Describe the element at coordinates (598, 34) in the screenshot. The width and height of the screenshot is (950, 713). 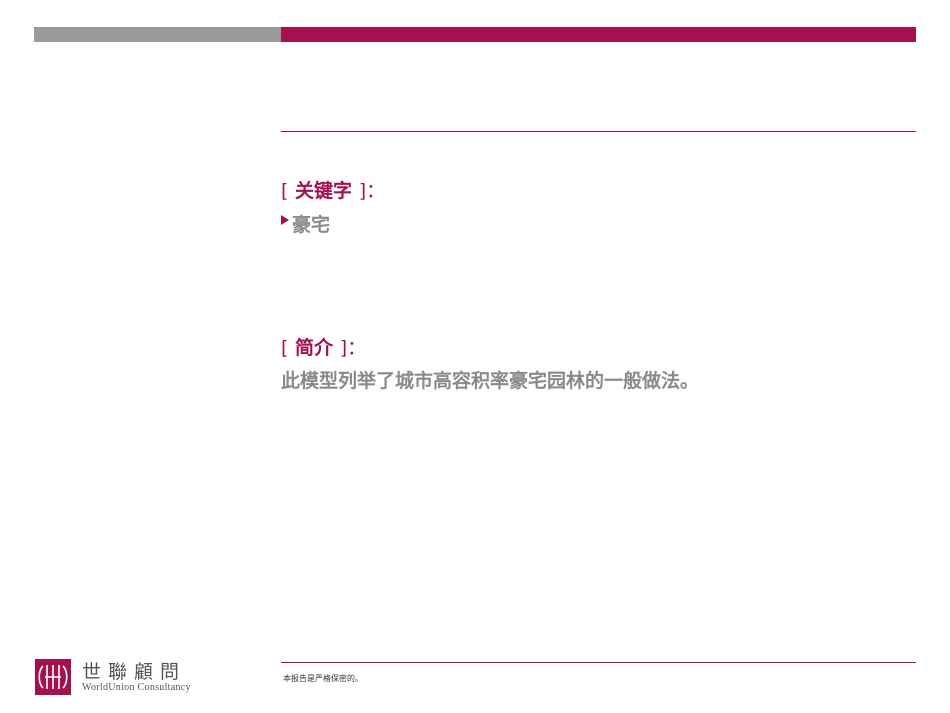
I see `header-bar-accent` at that location.